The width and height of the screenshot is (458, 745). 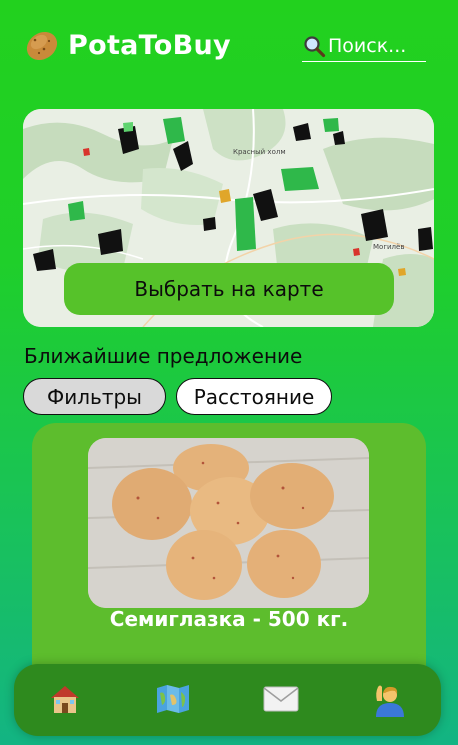 I want to click on nearest-offers-title: Ближайшие предложение, so click(x=163, y=356).